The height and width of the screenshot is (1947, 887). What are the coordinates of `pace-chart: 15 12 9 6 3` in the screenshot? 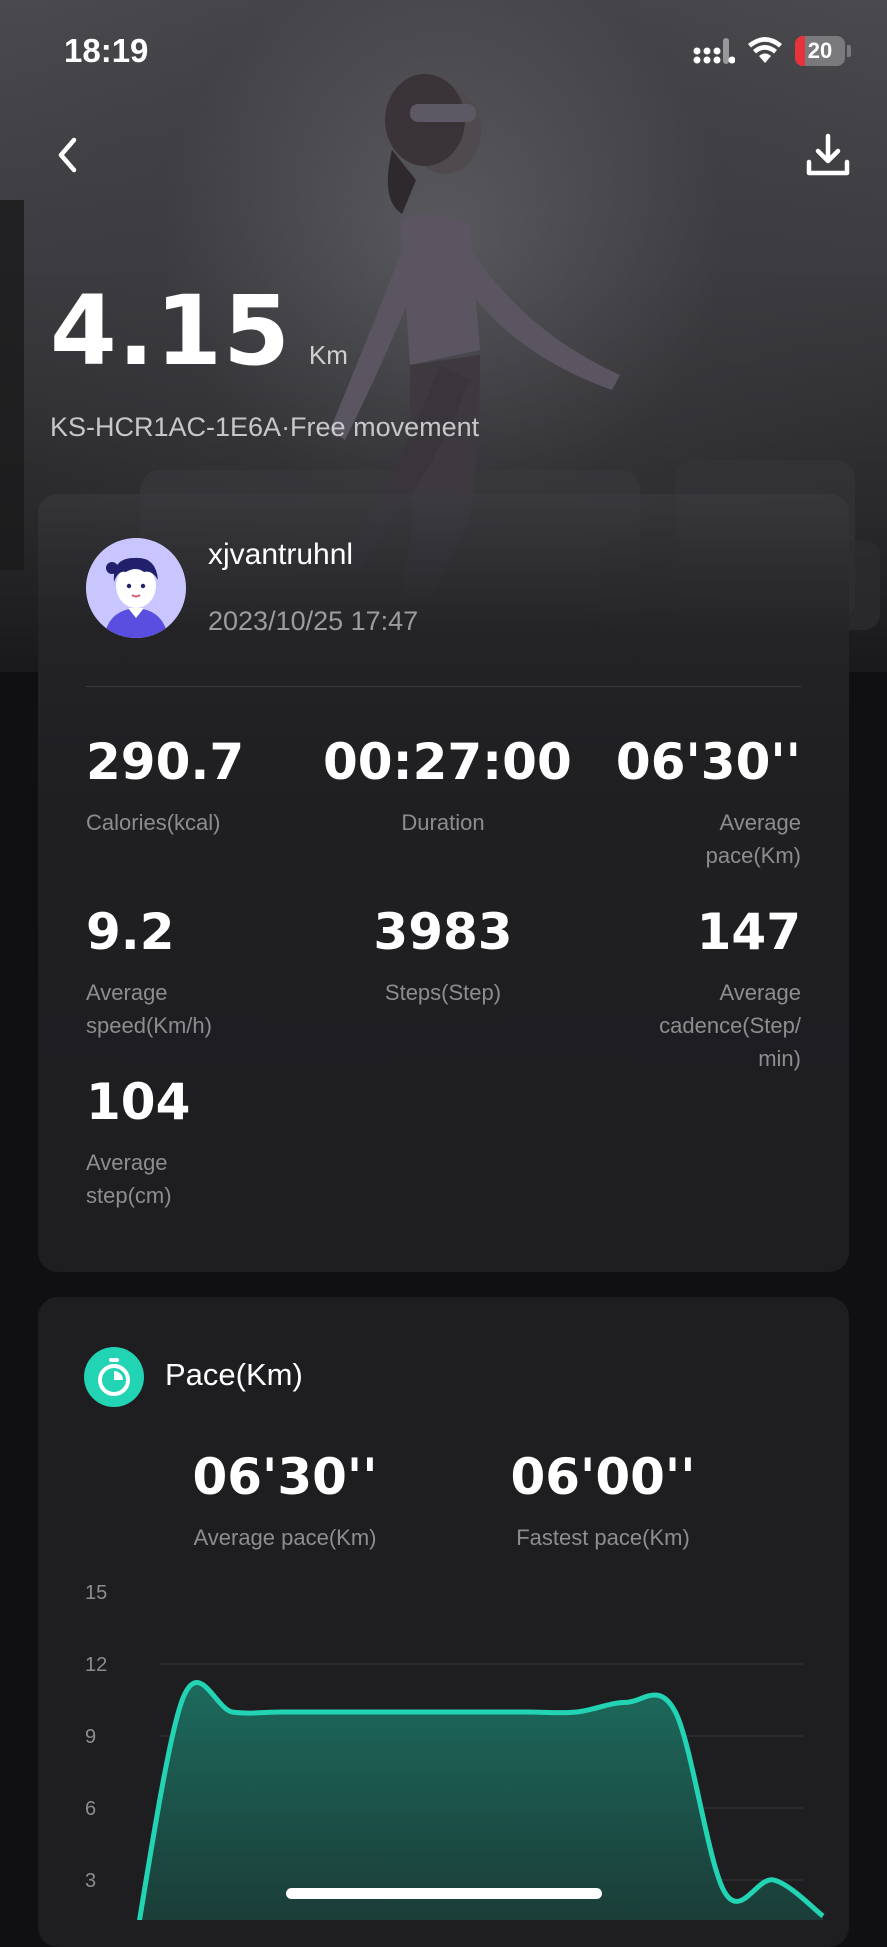 It's located at (455, 1751).